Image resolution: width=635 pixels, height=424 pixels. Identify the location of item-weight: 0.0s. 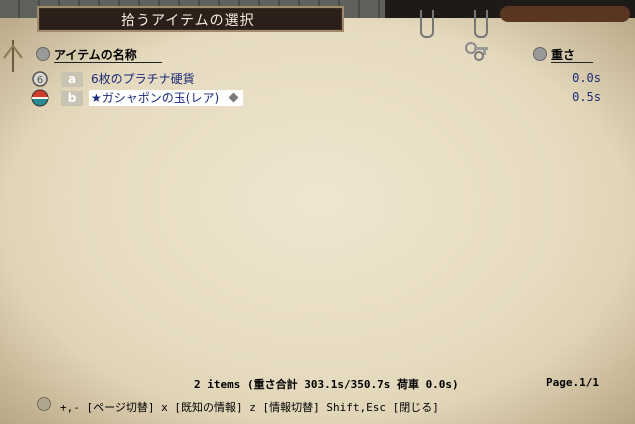
(586, 78).